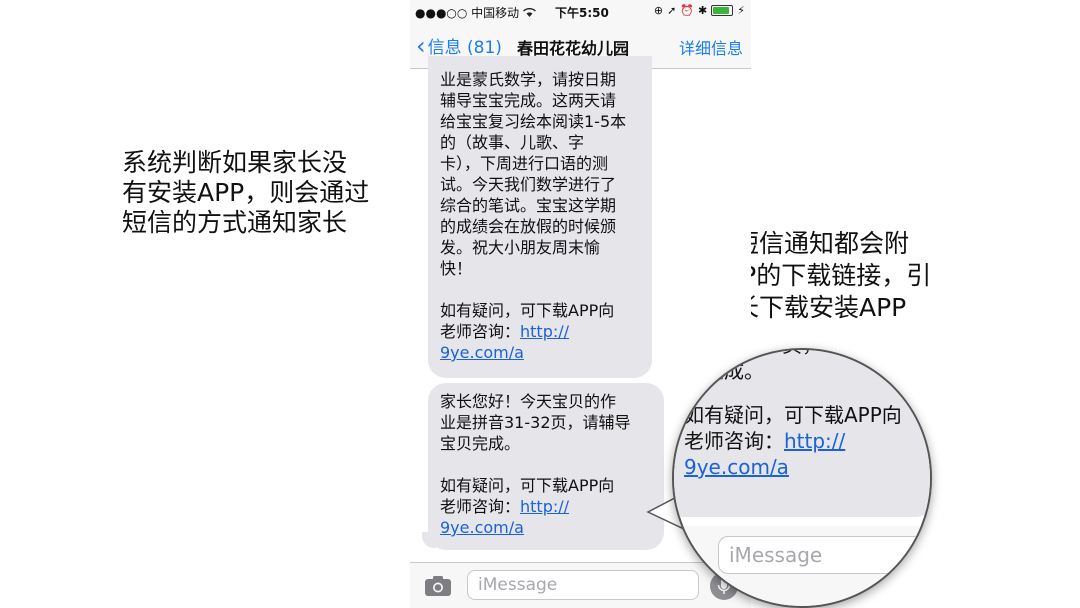 This screenshot has height=608, width=1080. What do you see at coordinates (741, 10) in the screenshot?
I see `charging-icon: ⚡` at bounding box center [741, 10].